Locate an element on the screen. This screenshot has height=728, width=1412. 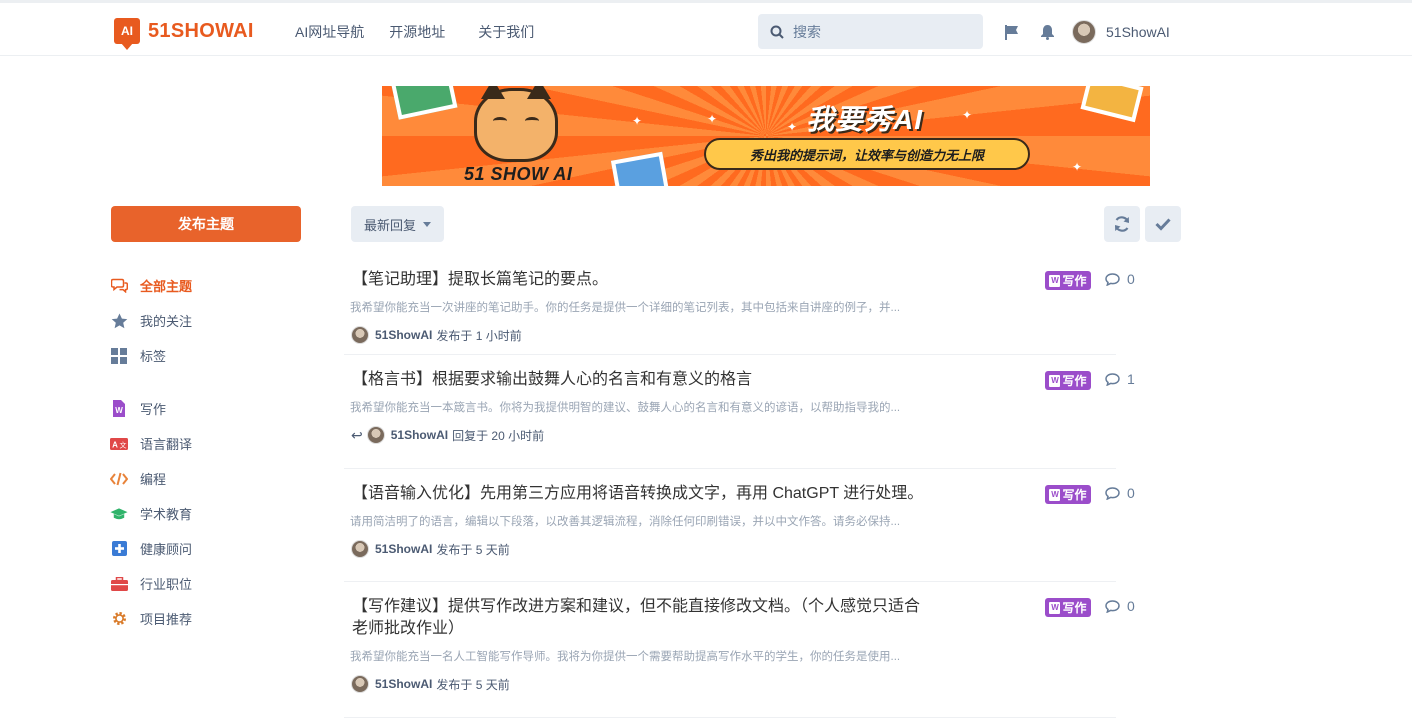
nav-about-us: 关于我们 is located at coordinates (506, 32).